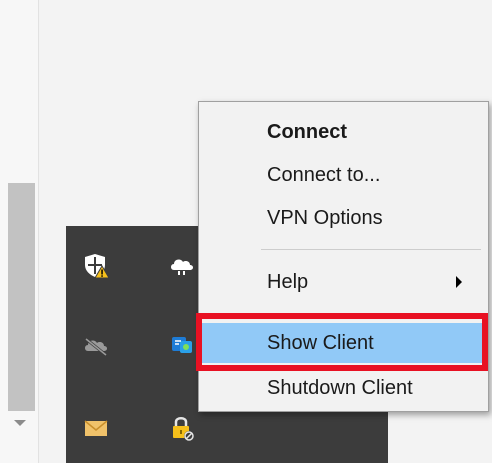  What do you see at coordinates (371, 249) in the screenshot?
I see `menu-separator` at bounding box center [371, 249].